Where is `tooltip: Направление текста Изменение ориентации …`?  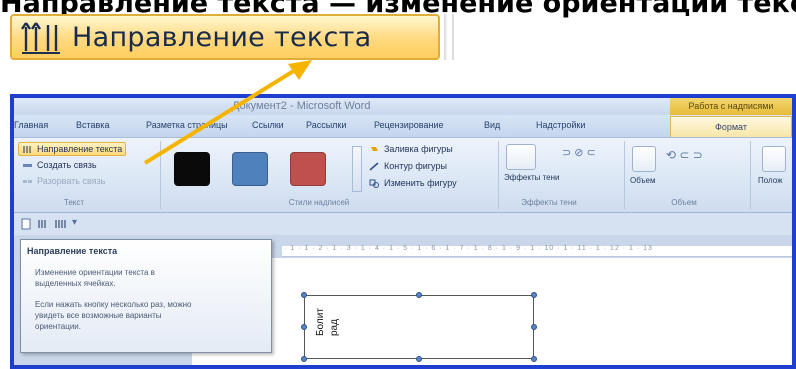
tooltip: Направление текста Изменение ориентации … is located at coordinates (146, 296).